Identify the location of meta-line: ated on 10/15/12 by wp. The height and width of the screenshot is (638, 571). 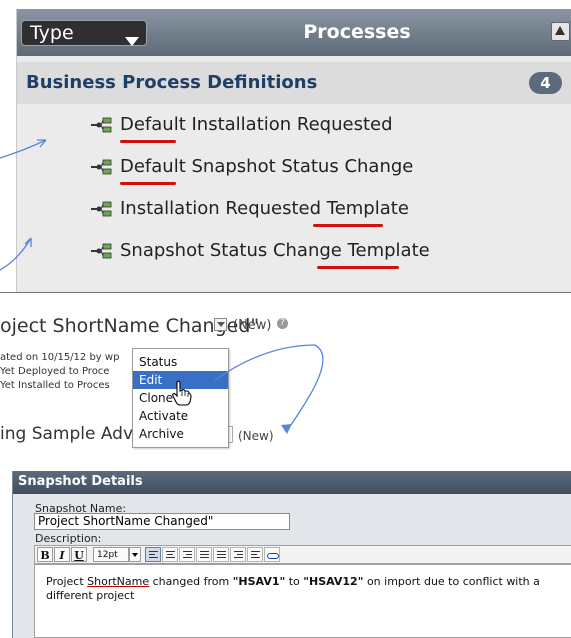
(60, 357).